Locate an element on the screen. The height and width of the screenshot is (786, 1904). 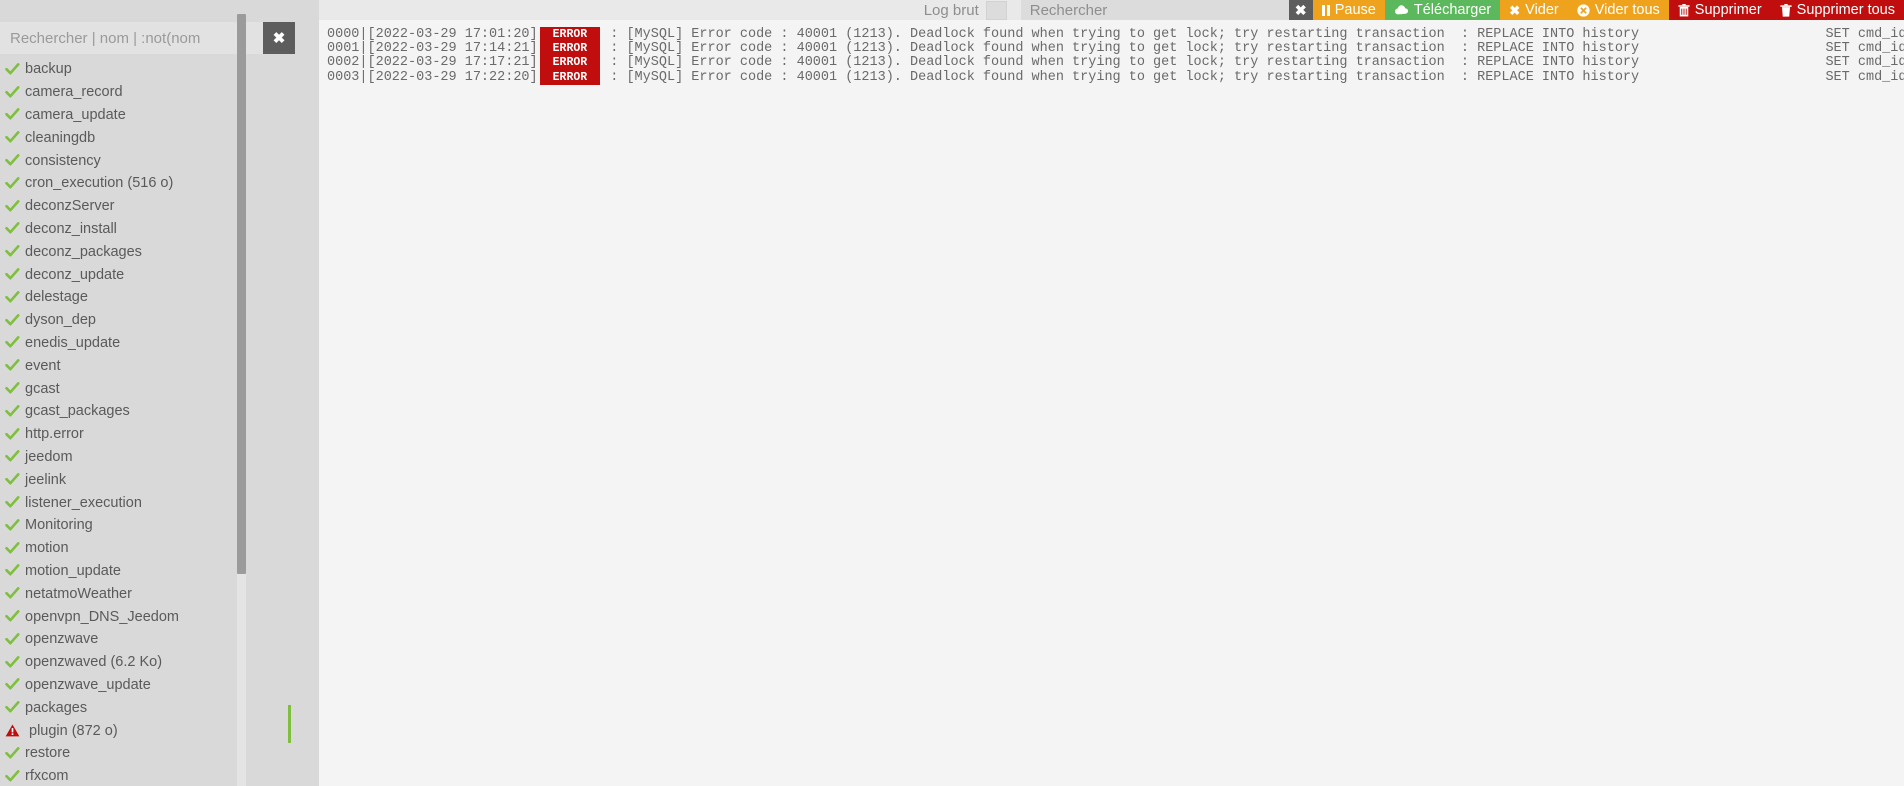
log-file-item: deconzServer is located at coordinates (150, 206).